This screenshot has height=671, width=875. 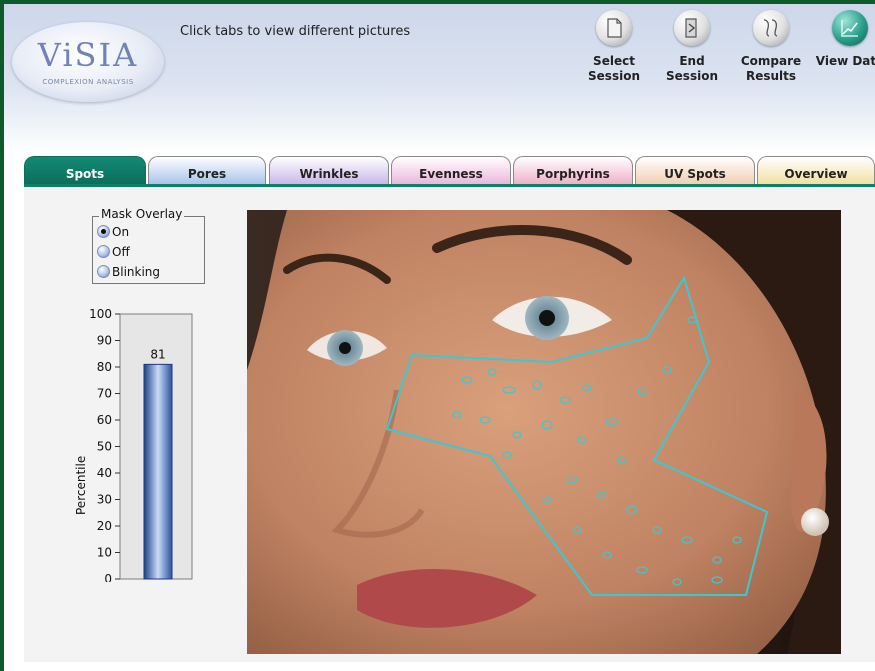 I want to click on radio-blinking-indicator, so click(x=103, y=271).